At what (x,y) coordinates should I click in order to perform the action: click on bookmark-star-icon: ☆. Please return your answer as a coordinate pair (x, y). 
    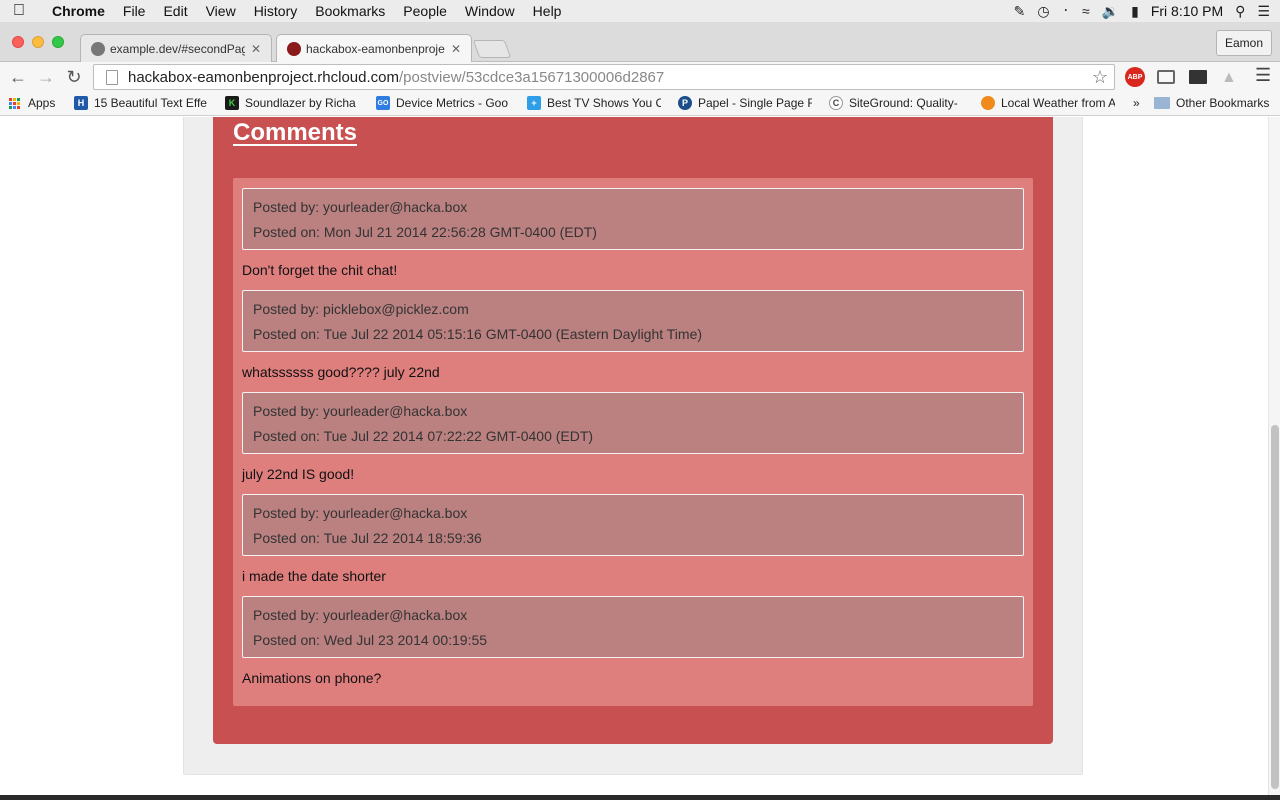
    Looking at the image, I should click on (1100, 77).